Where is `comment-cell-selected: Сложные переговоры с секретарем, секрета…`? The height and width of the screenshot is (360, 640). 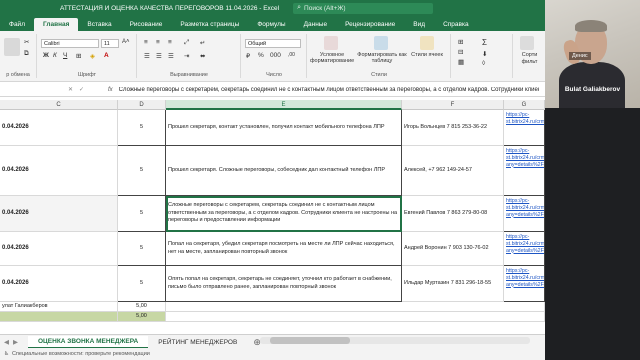 comment-cell-selected: Сложные переговоры с секретарем, секрета… is located at coordinates (284, 214).